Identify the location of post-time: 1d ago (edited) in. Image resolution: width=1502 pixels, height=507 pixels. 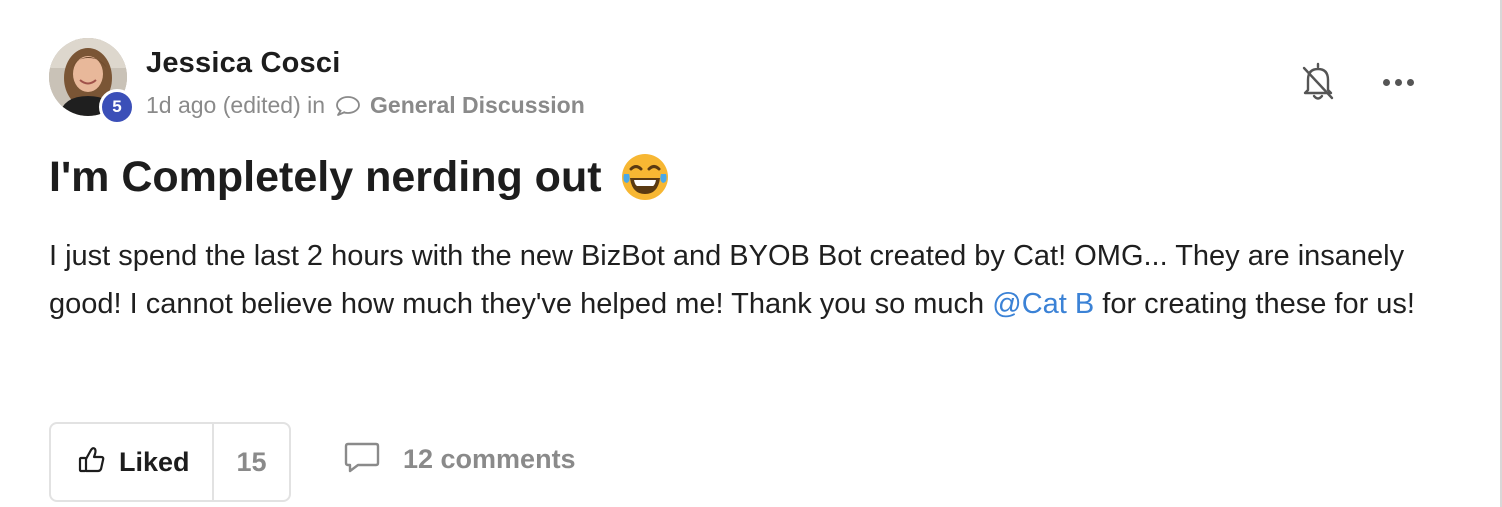
(236, 105).